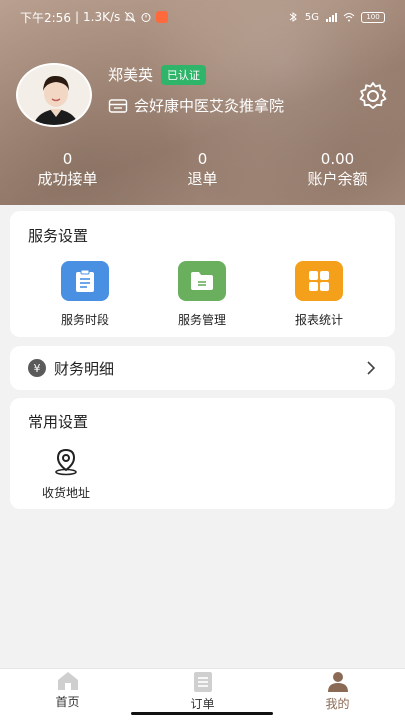 The height and width of the screenshot is (720, 405). Describe the element at coordinates (162, 17) in the screenshot. I see `app-notification-icon` at that location.